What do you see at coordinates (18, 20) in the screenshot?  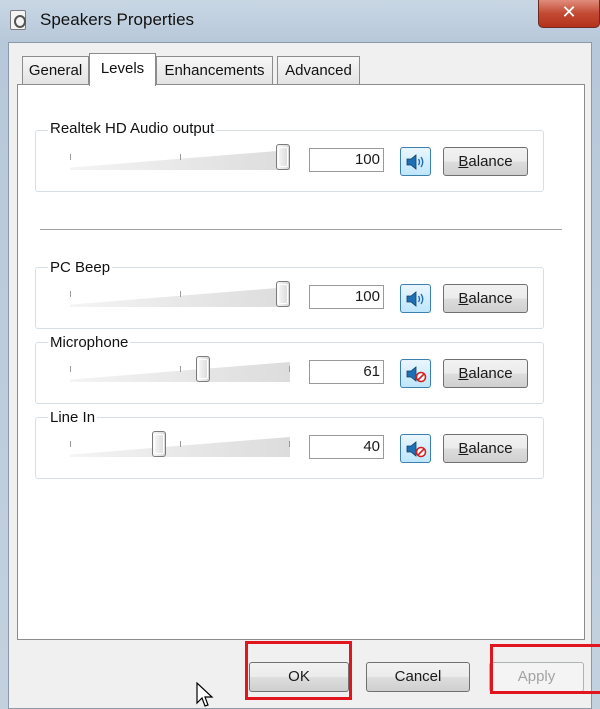 I see `speaker-properties-icon` at bounding box center [18, 20].